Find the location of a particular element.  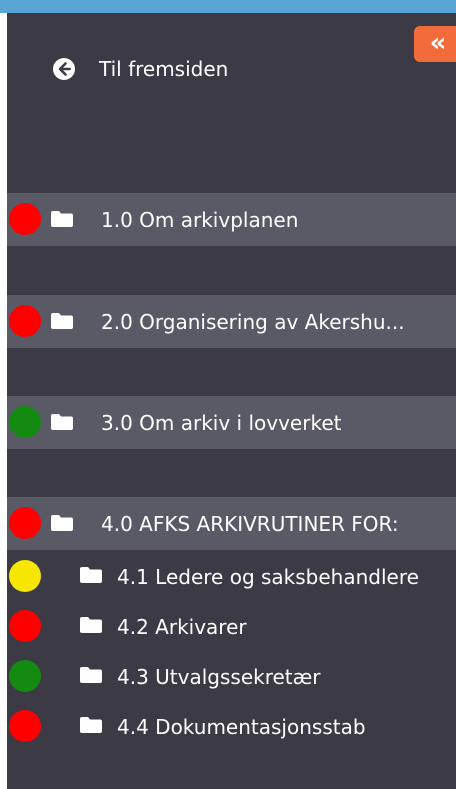

nav-item-label: 4.3 Utvalgssekretær is located at coordinates (219, 676).